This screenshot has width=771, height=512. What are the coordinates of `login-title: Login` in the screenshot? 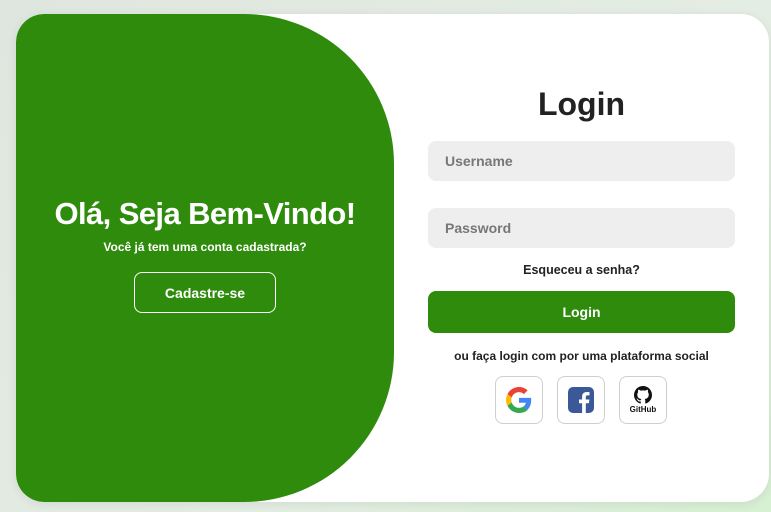 It's located at (581, 104).